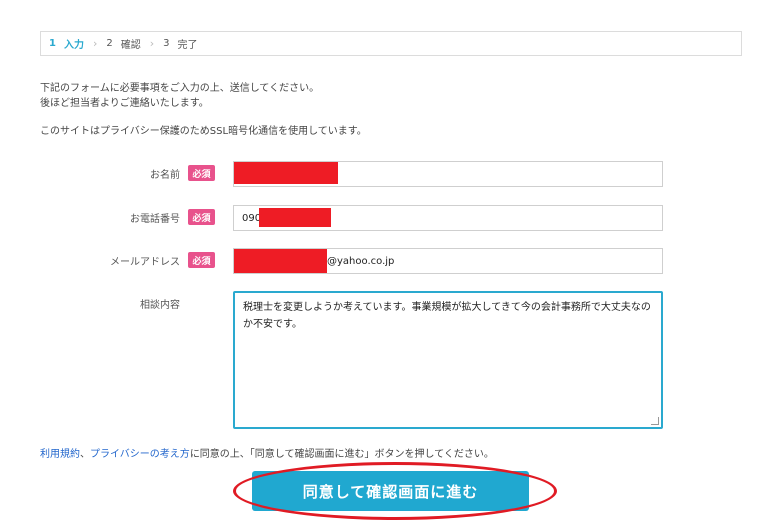  What do you see at coordinates (73, 45) in the screenshot?
I see `step-label: 入力` at bounding box center [73, 45].